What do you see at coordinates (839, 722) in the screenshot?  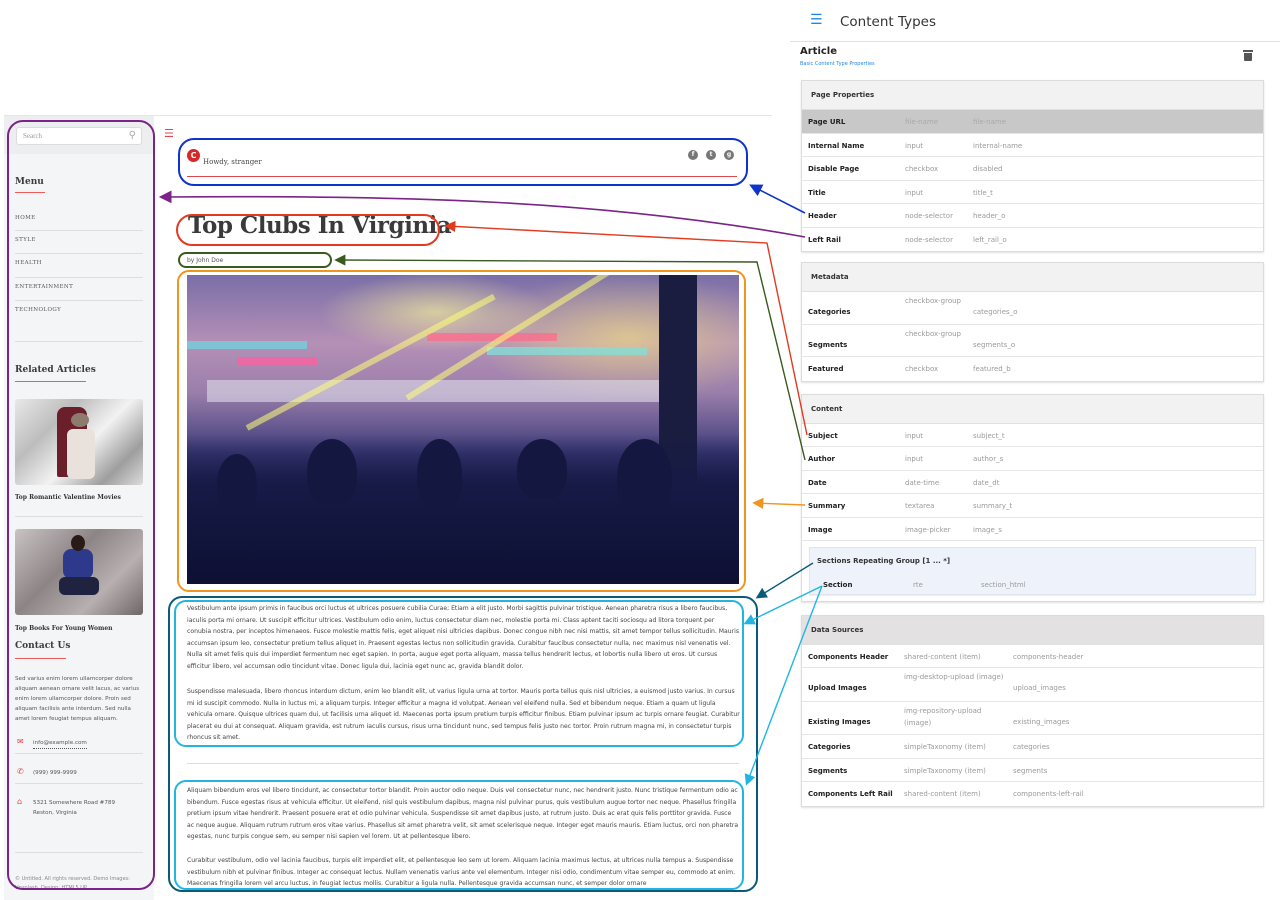 I see `datasource-label: Existing Images` at bounding box center [839, 722].